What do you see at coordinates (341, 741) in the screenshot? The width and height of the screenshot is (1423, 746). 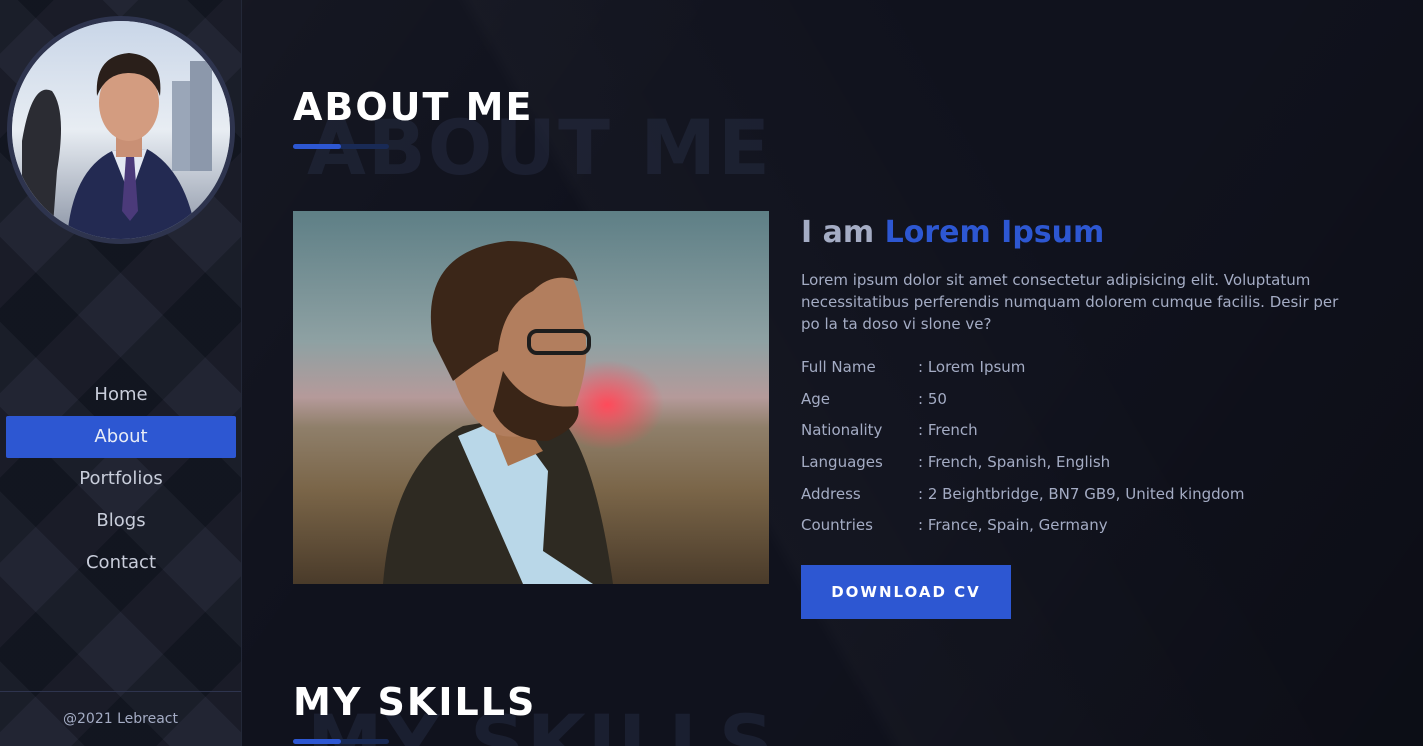 I see `skills-title-underline` at bounding box center [341, 741].